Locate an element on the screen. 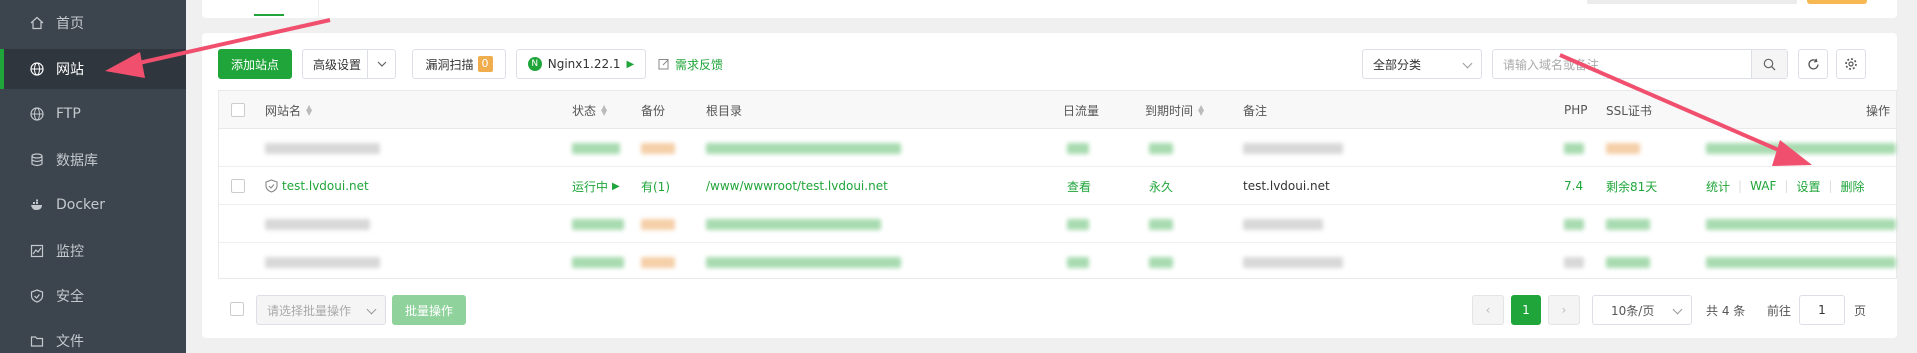 The image size is (1917, 353). sidebar: 首页 网站 FTP 数据库 Docker 监控 安全 文件 is located at coordinates (93, 176).